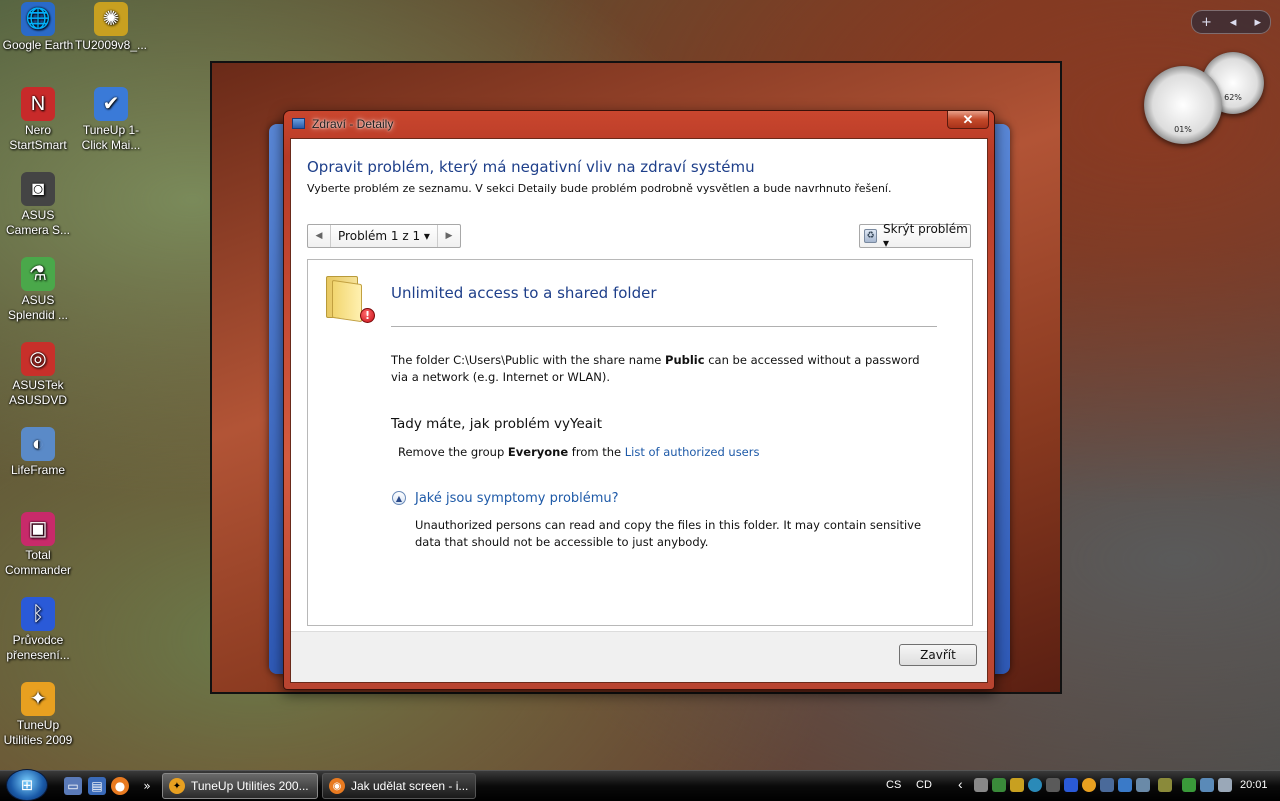 The height and width of the screenshot is (801, 1280). Describe the element at coordinates (38, 137) in the screenshot. I see `desktop-icon-label: Nero StartSmart` at that location.